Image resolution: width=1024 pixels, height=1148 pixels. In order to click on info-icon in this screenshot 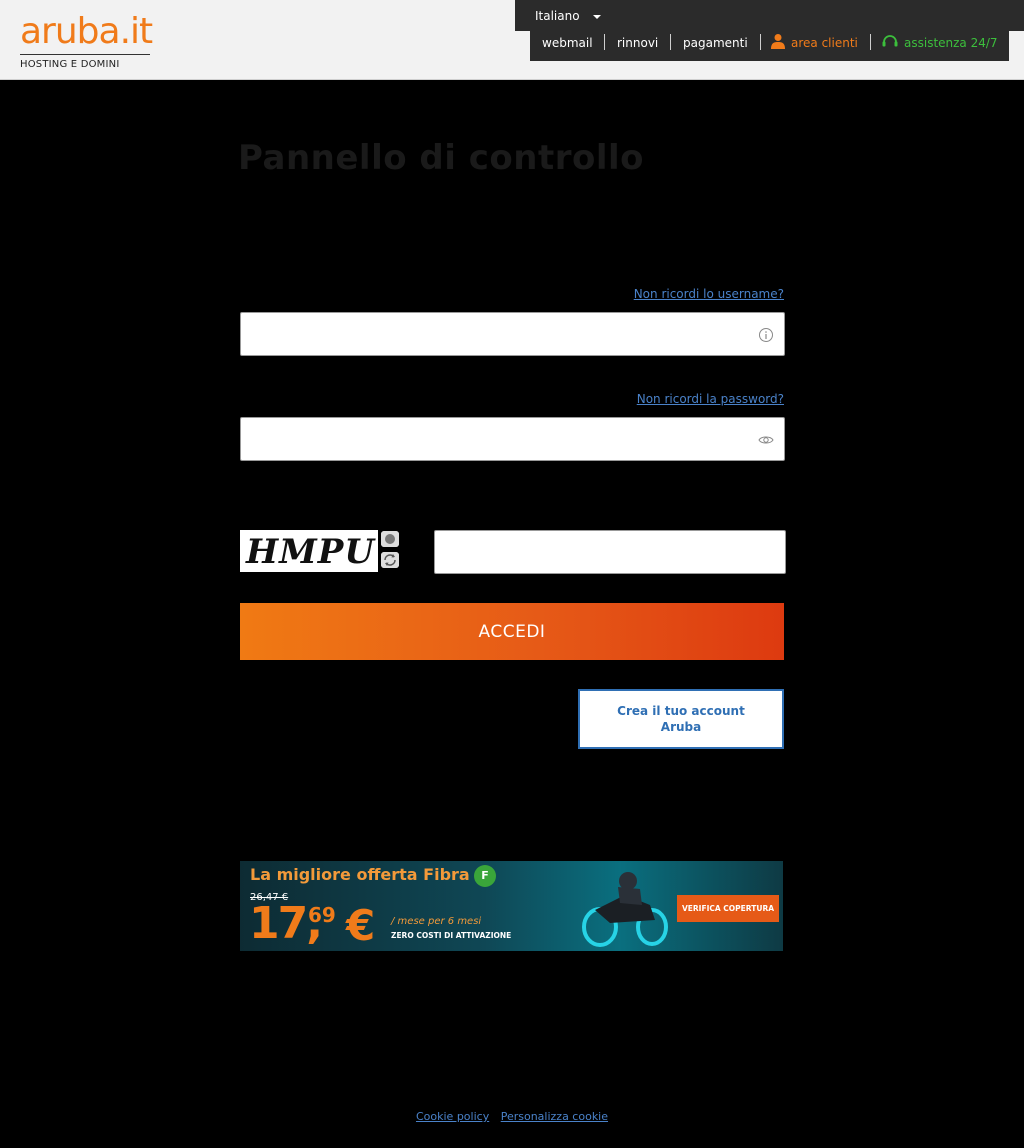, I will do `click(766, 335)`.